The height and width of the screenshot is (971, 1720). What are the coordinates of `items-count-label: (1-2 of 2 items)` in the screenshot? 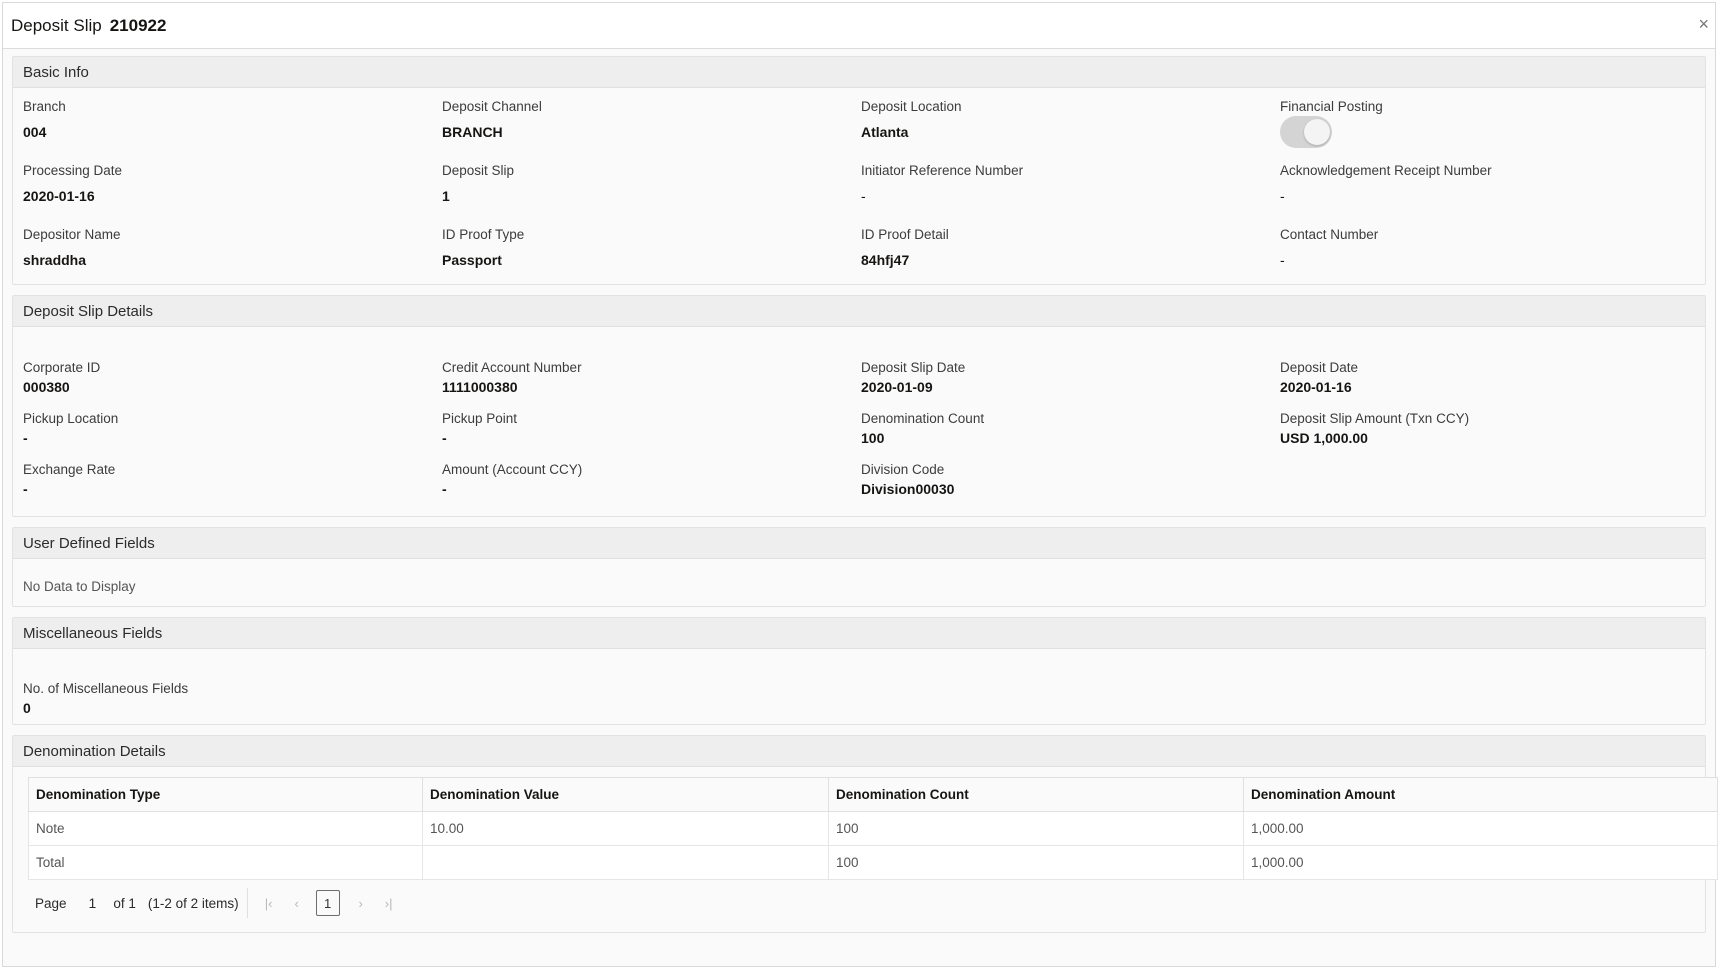 It's located at (193, 903).